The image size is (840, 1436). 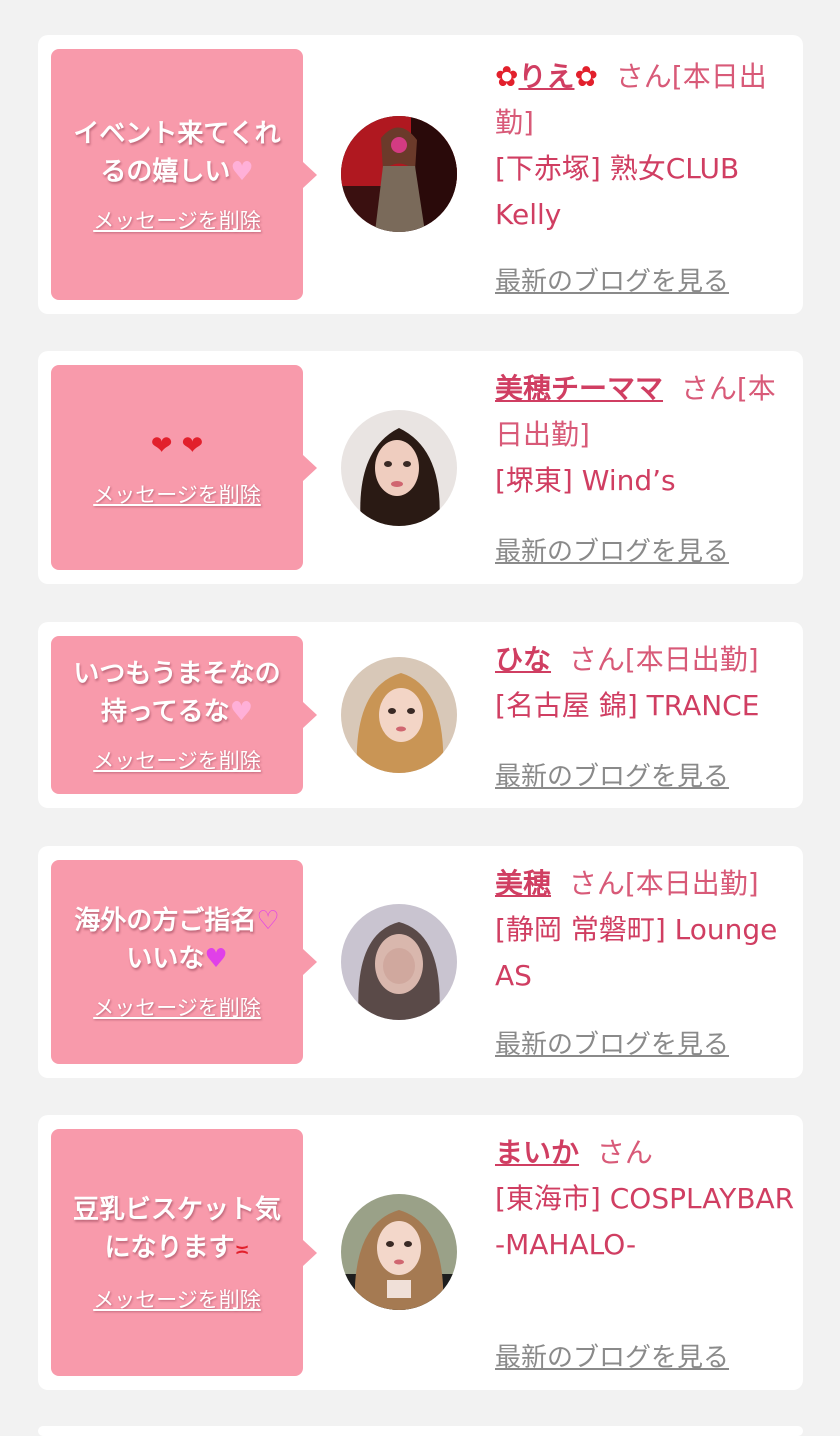 What do you see at coordinates (645, 683) in the screenshot?
I see `cast-info: ひな さん[本日出勤] [名古屋 錦] TRANCE` at bounding box center [645, 683].